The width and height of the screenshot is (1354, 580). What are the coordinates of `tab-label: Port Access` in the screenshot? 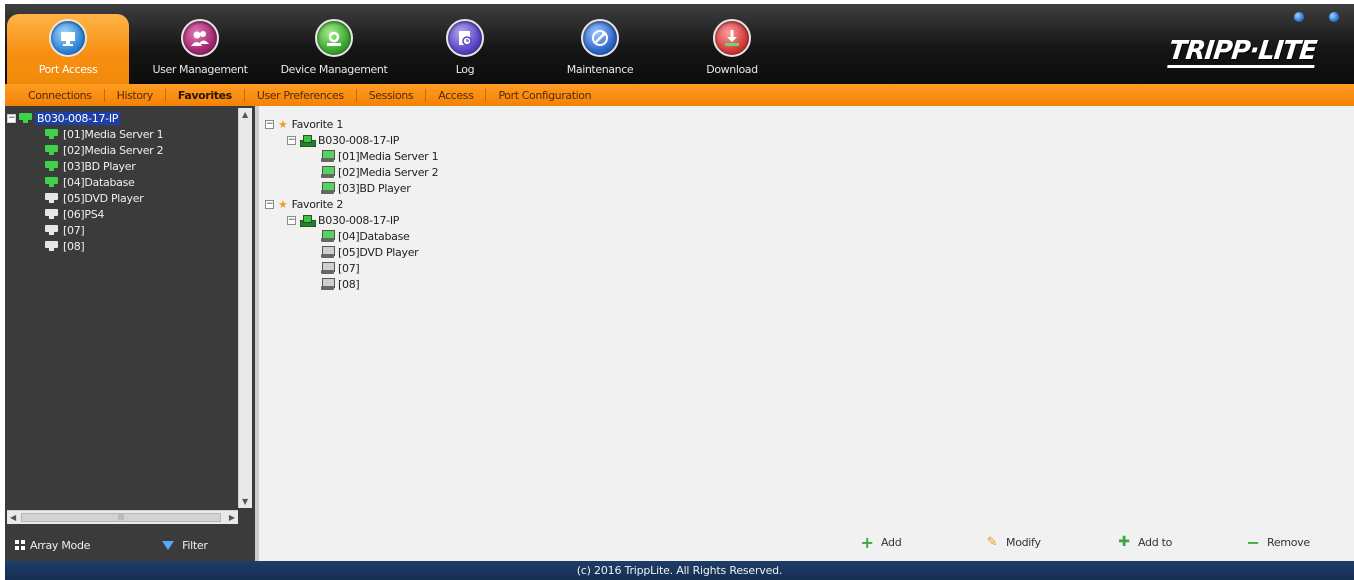 It's located at (68, 69).